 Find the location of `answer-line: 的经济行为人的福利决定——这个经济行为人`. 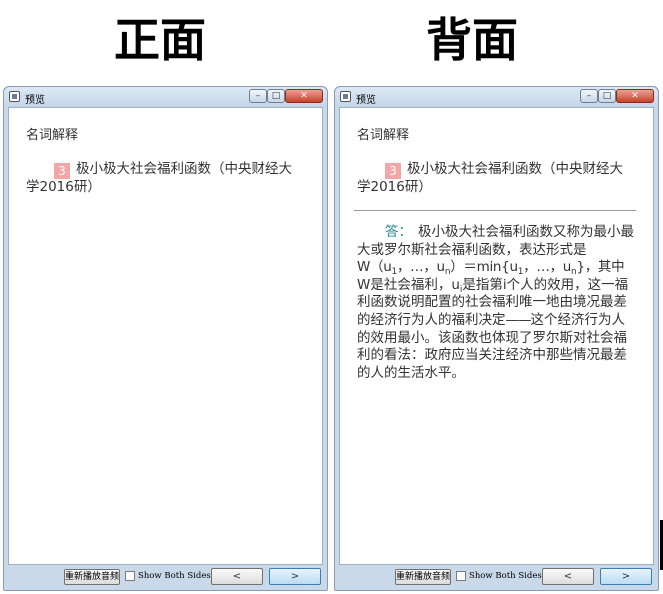

answer-line: 的经济行为人的福利决定——这个经济行为人 is located at coordinates (491, 319).